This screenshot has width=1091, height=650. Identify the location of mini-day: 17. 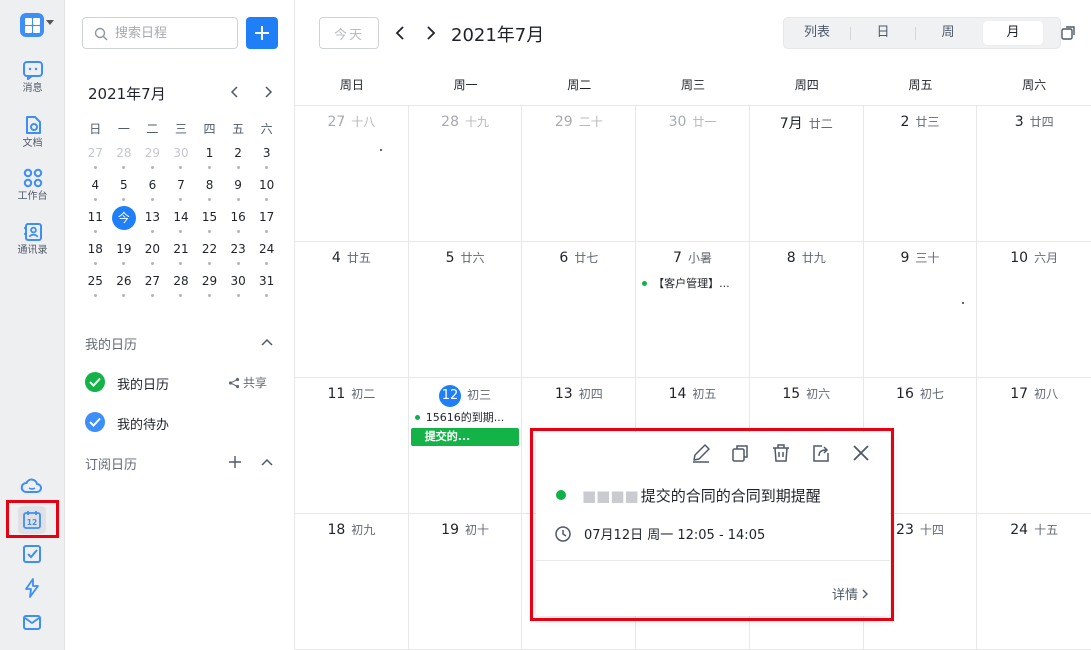
(266, 222).